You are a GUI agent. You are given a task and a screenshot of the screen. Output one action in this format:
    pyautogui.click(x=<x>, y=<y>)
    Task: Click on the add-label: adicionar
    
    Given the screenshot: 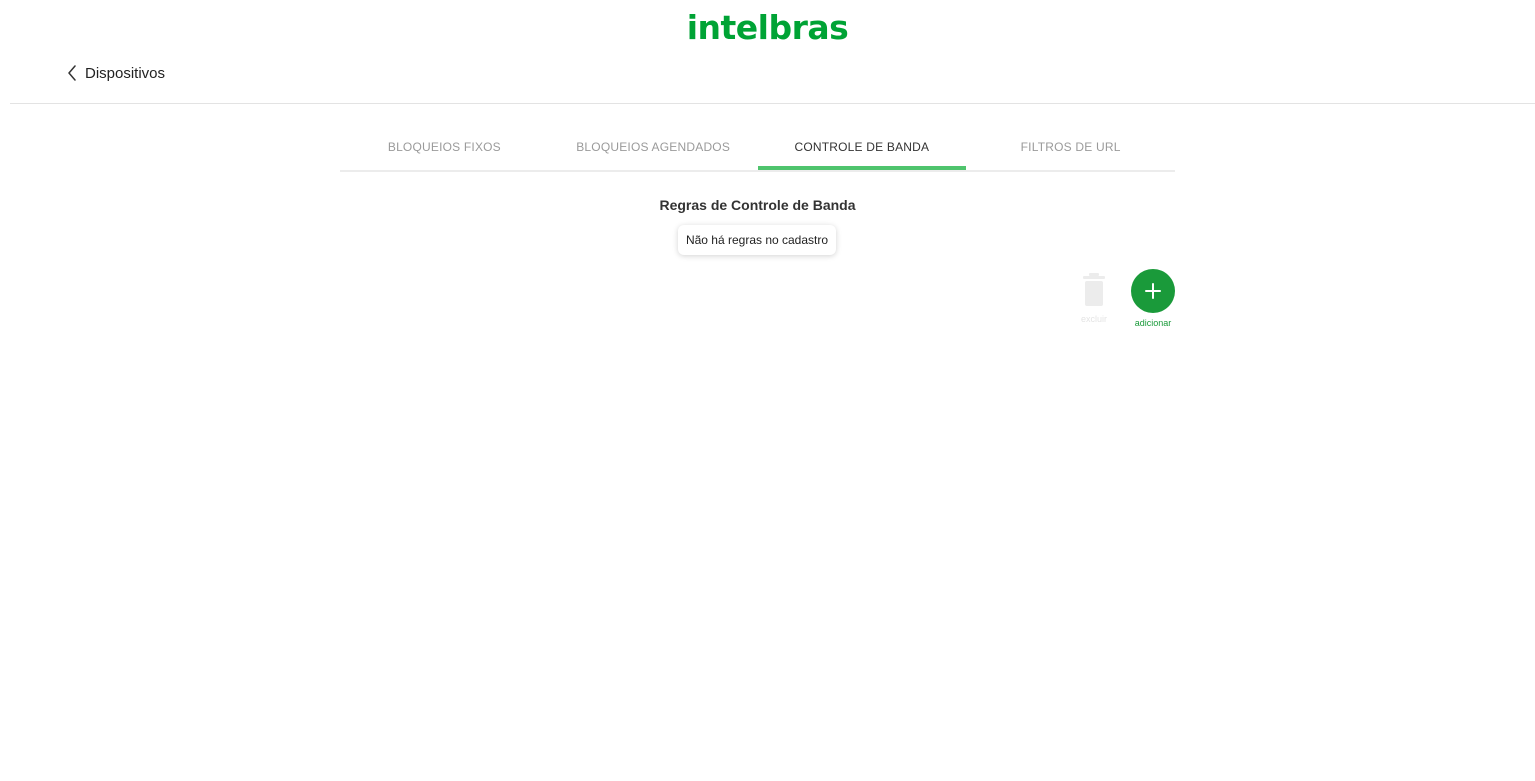 What is the action you would take?
    pyautogui.click(x=1153, y=323)
    